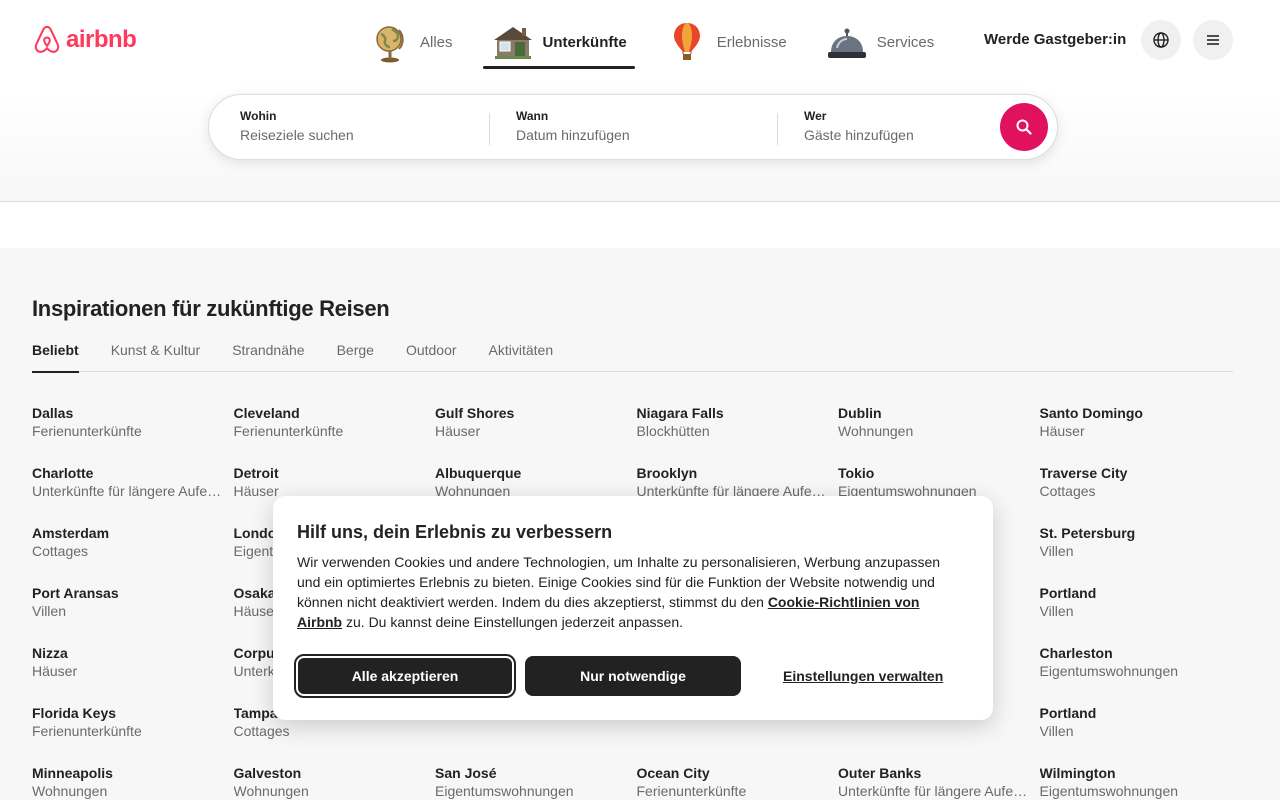 The width and height of the screenshot is (1280, 800). I want to click on category-nav: Alles Unterkünfte Erlebnisse Services, so click(662, 43).